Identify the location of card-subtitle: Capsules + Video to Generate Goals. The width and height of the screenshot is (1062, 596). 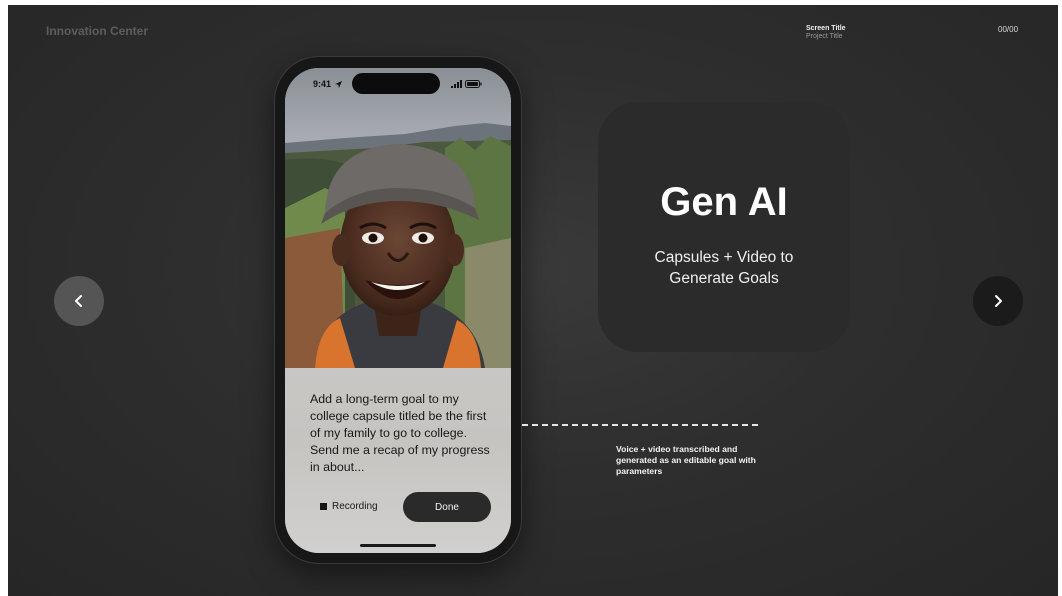
(724, 268).